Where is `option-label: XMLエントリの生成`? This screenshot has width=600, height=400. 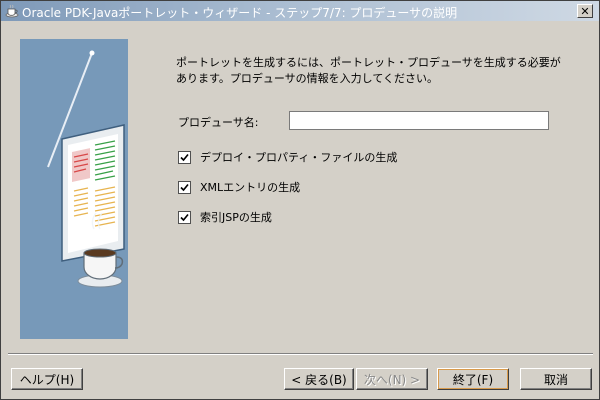
option-label: XMLエントリの生成 is located at coordinates (250, 187).